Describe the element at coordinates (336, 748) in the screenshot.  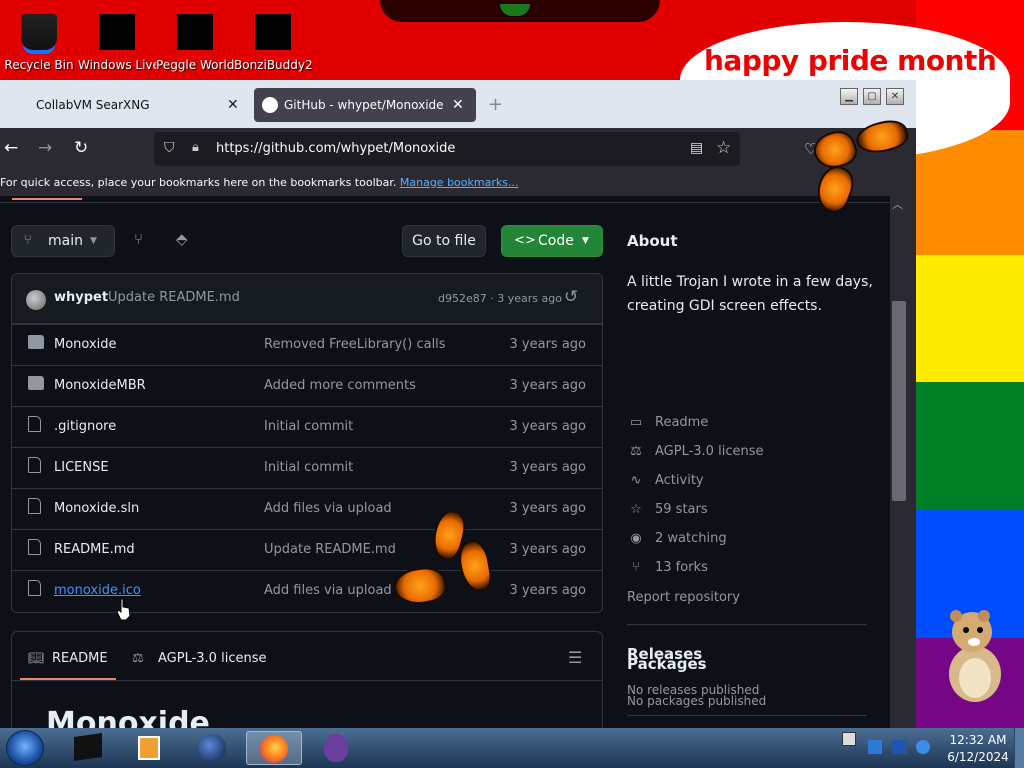
I see `bonzibuddy-icon` at that location.